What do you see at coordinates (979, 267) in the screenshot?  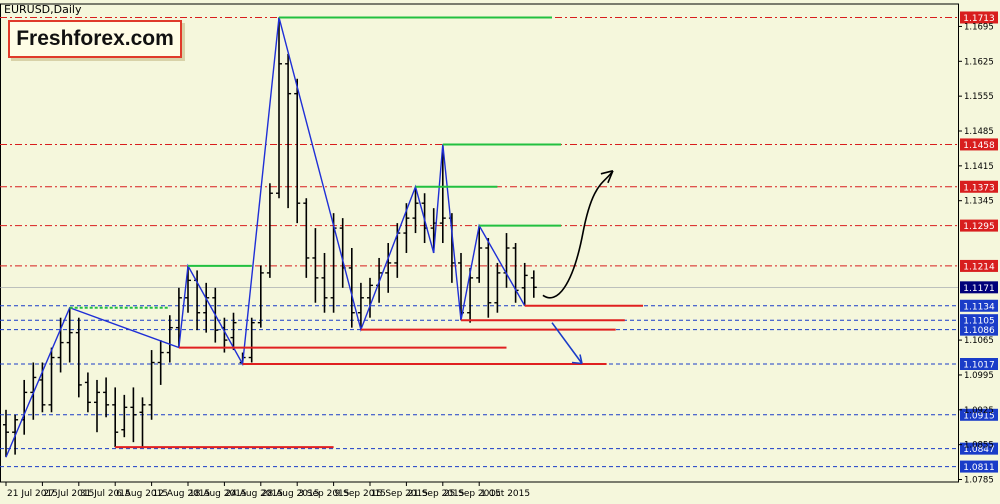 I see `level-tag-1.1214: 1.1214` at bounding box center [979, 267].